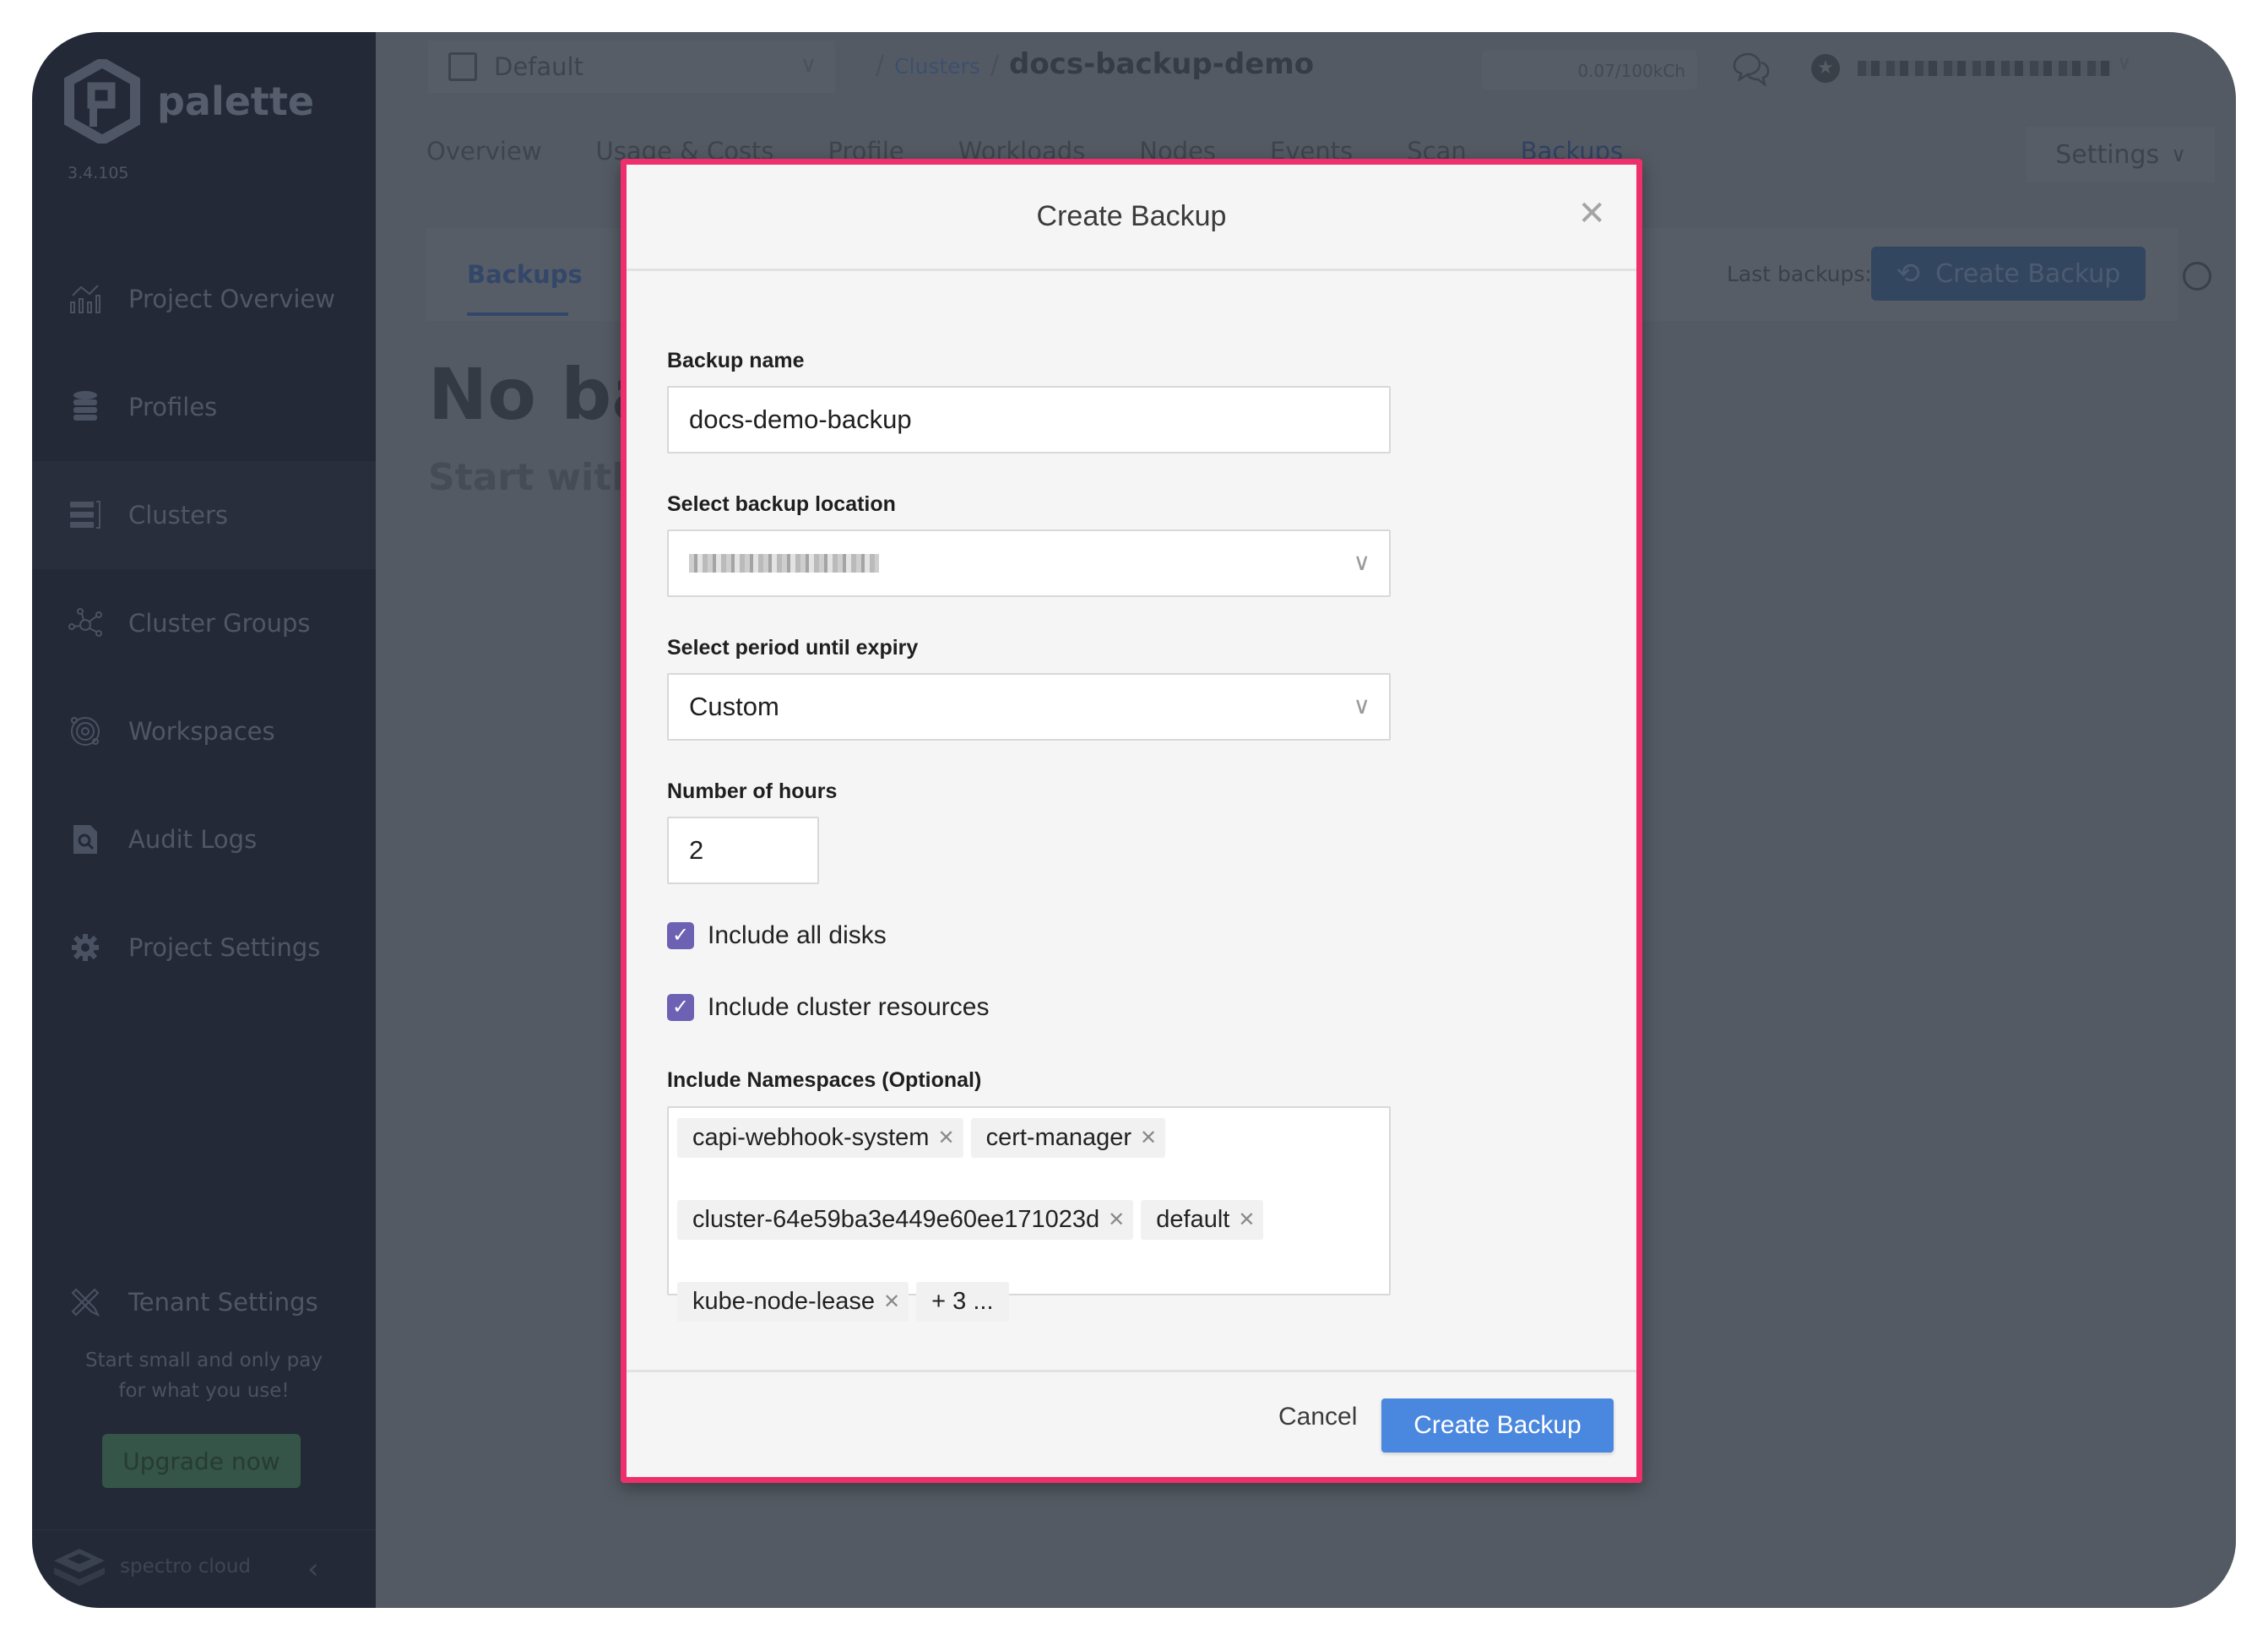 This screenshot has width=2268, height=1640. Describe the element at coordinates (2107, 154) in the screenshot. I see `settings-label: Settings` at that location.